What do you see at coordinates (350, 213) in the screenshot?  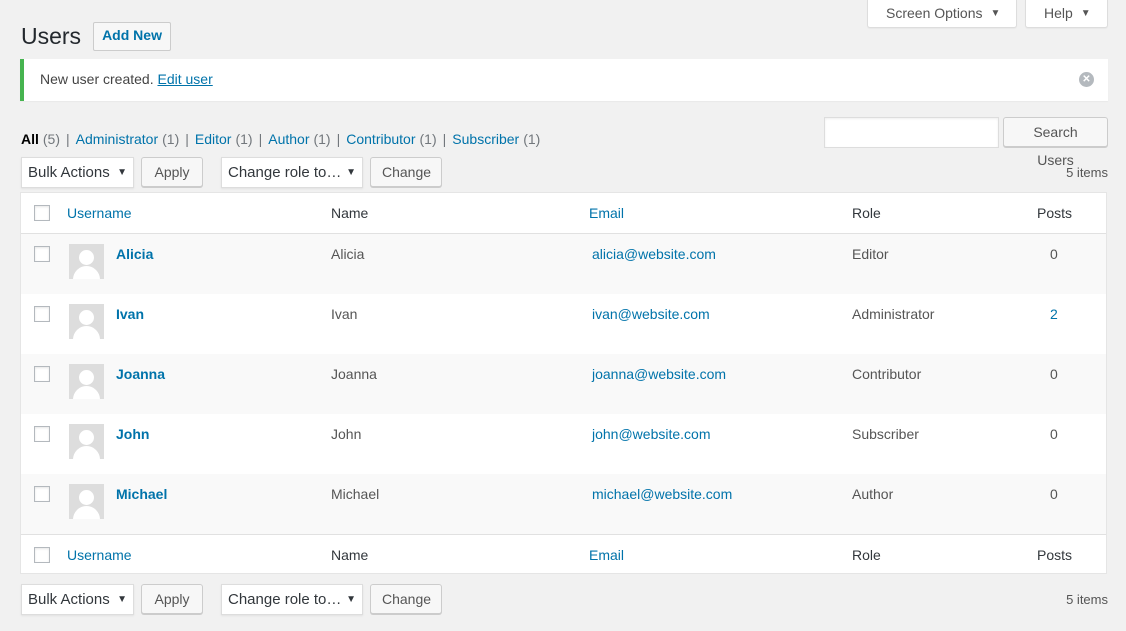 I see `column-name: Name` at bounding box center [350, 213].